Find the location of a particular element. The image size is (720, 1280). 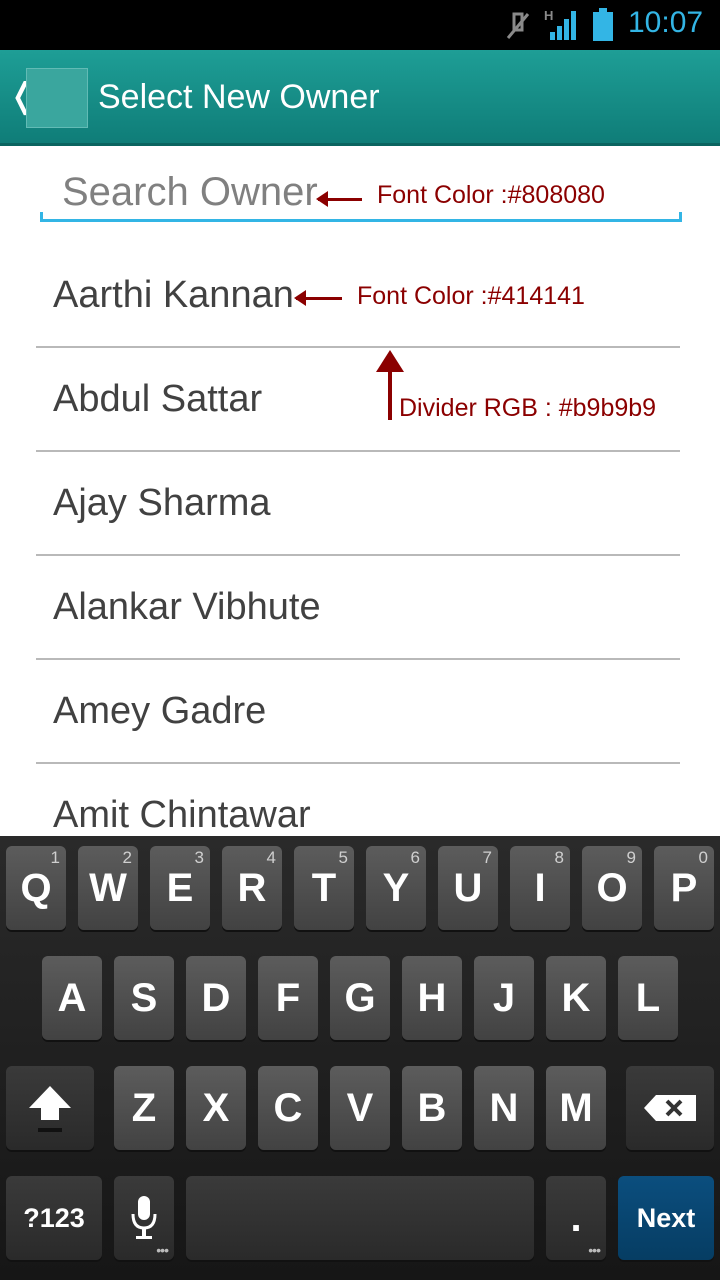

key-label: ?123 is located at coordinates (54, 1217).